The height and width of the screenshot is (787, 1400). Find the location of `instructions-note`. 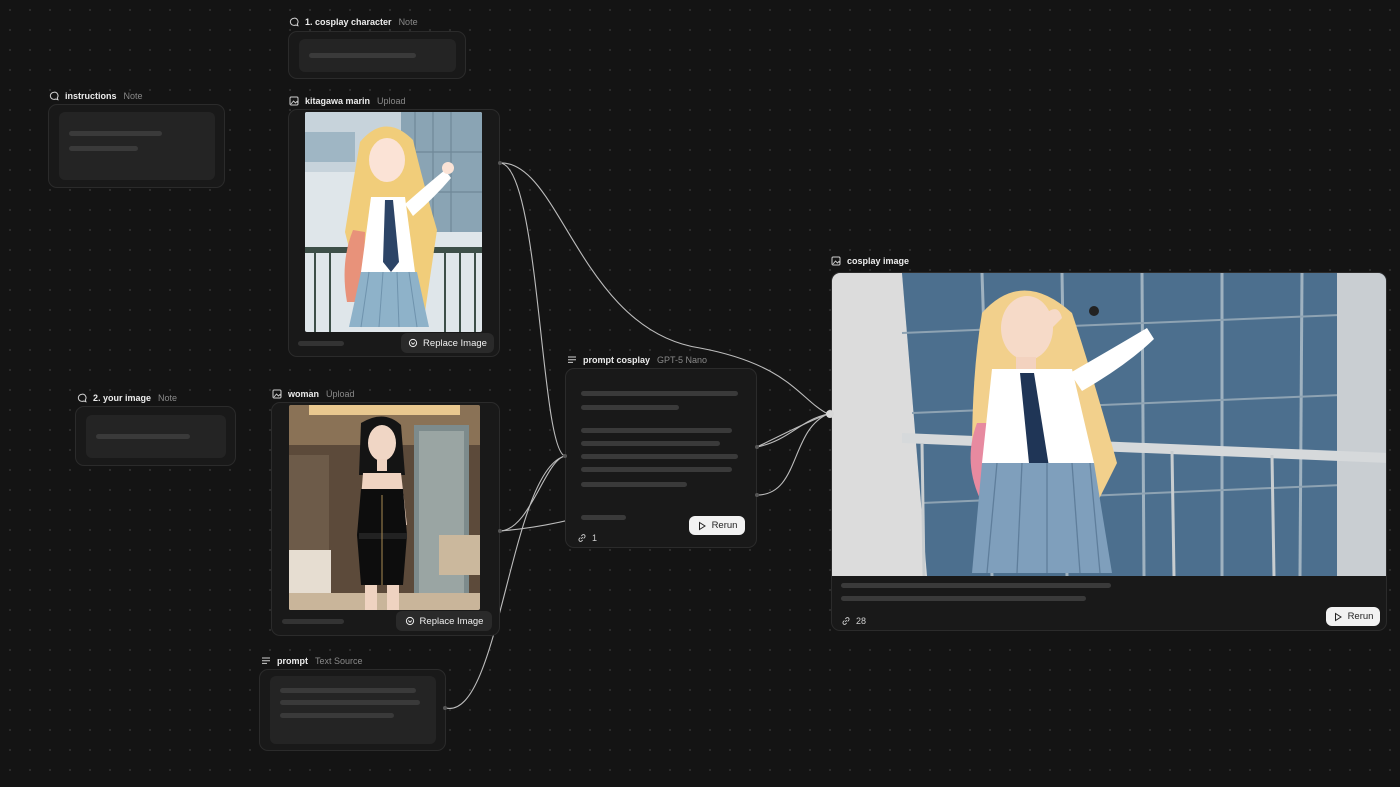

instructions-note is located at coordinates (136, 146).